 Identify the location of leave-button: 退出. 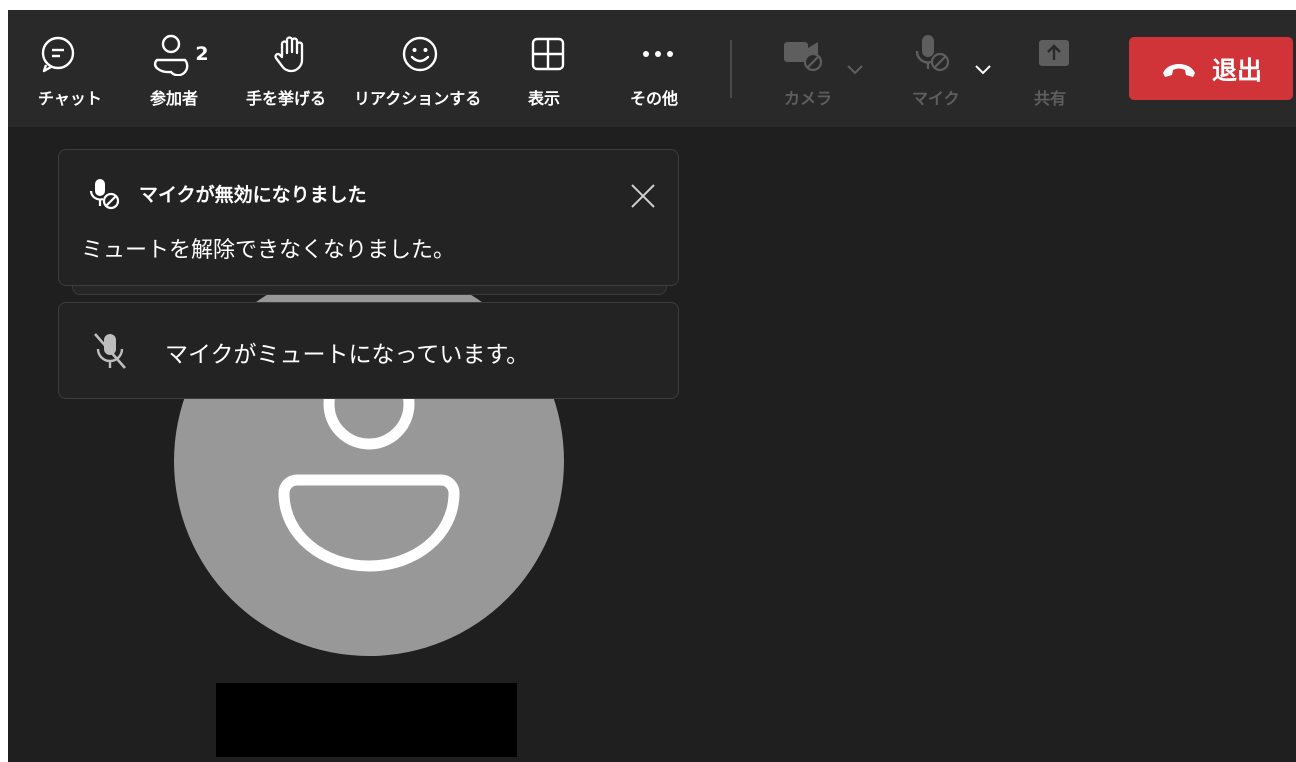
(1211, 68).